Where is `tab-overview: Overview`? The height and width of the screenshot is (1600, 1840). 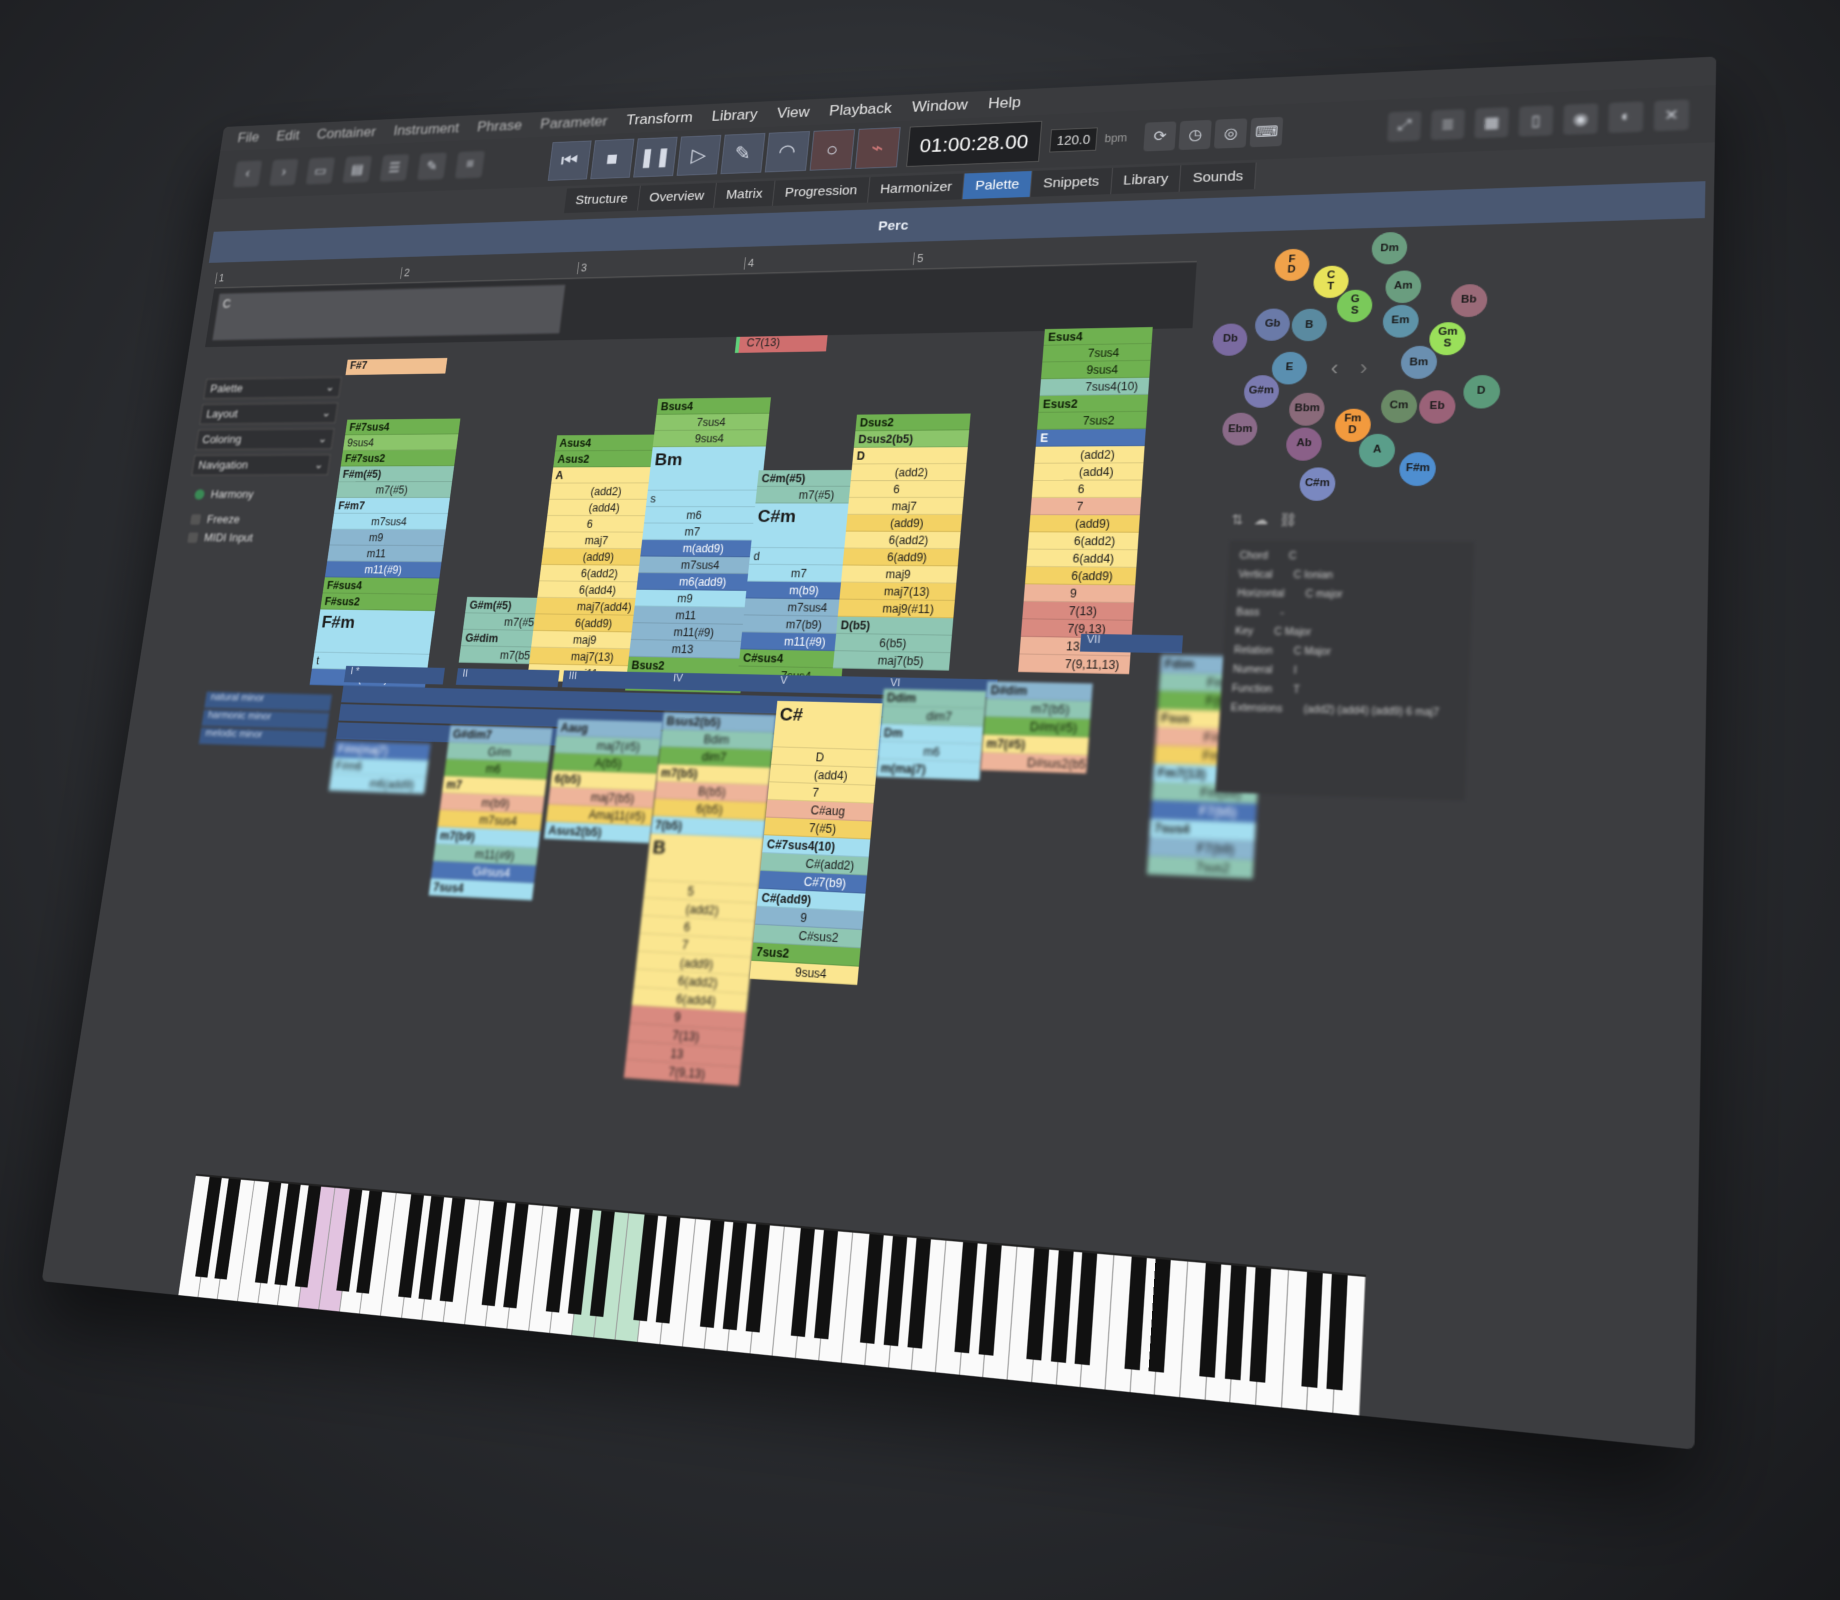 tab-overview: Overview is located at coordinates (677, 196).